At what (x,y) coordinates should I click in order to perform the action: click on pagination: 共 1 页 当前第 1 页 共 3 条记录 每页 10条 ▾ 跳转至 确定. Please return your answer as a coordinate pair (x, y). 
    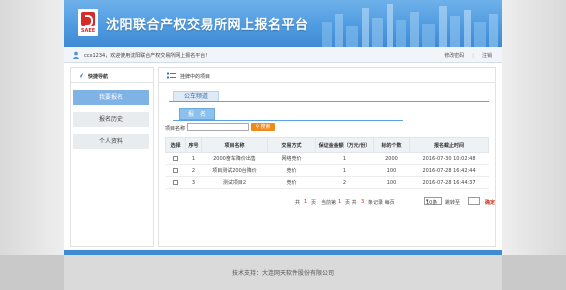
    Looking at the image, I should click on (395, 202).